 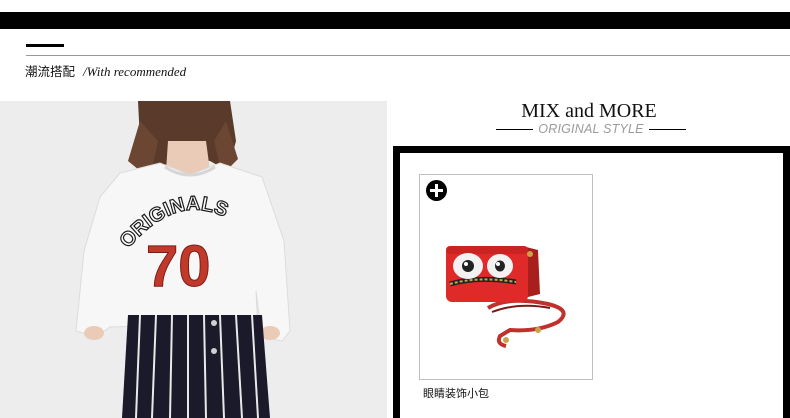 I want to click on plus-circle-icon, so click(x=436, y=190).